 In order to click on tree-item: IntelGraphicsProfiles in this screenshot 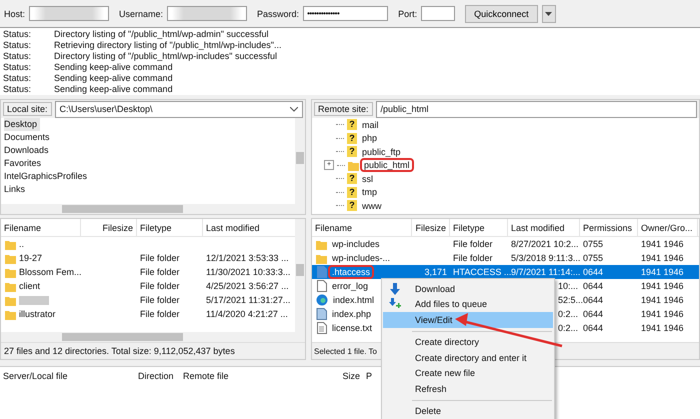, I will do `click(47, 176)`.